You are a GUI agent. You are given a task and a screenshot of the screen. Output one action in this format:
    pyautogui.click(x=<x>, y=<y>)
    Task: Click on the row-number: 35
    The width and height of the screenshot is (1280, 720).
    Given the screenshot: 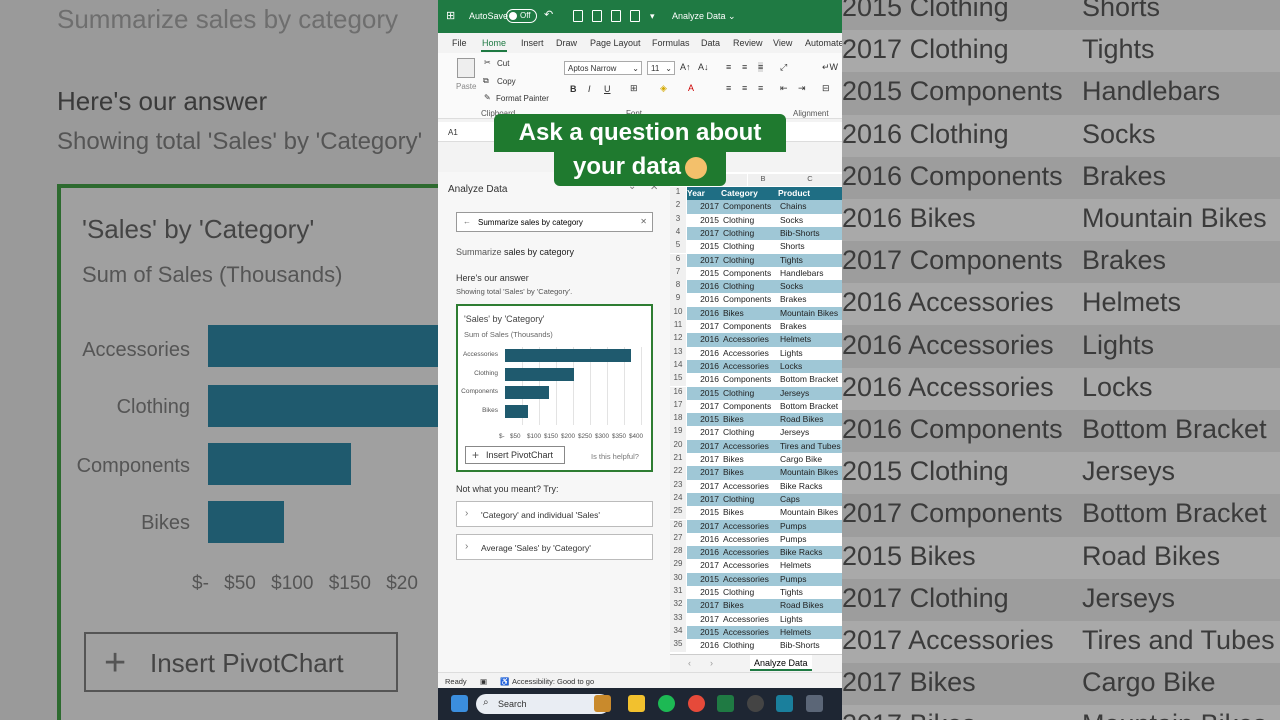 What is the action you would take?
    pyautogui.click(x=678, y=646)
    